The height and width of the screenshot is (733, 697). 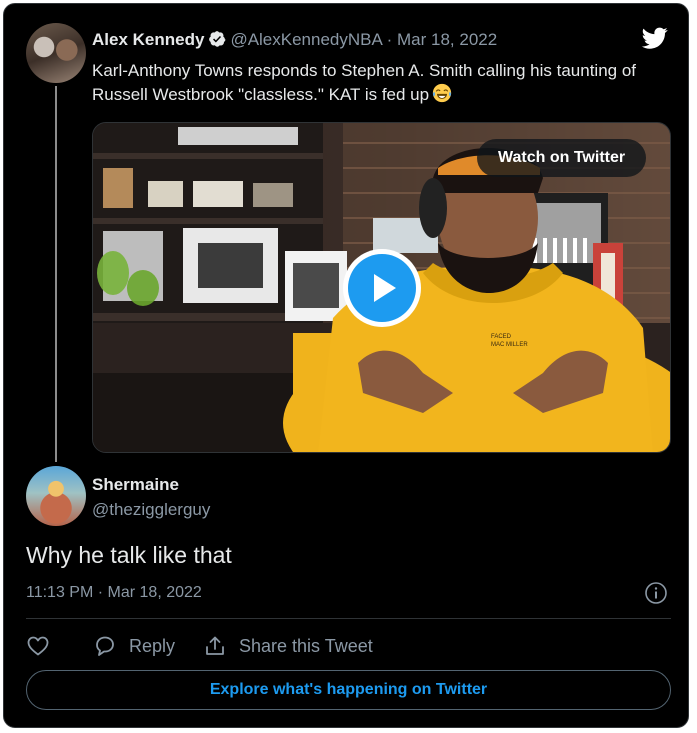 I want to click on reply-timestamp: 11:13 PM · Mar 18, 2022, so click(x=114, y=593).